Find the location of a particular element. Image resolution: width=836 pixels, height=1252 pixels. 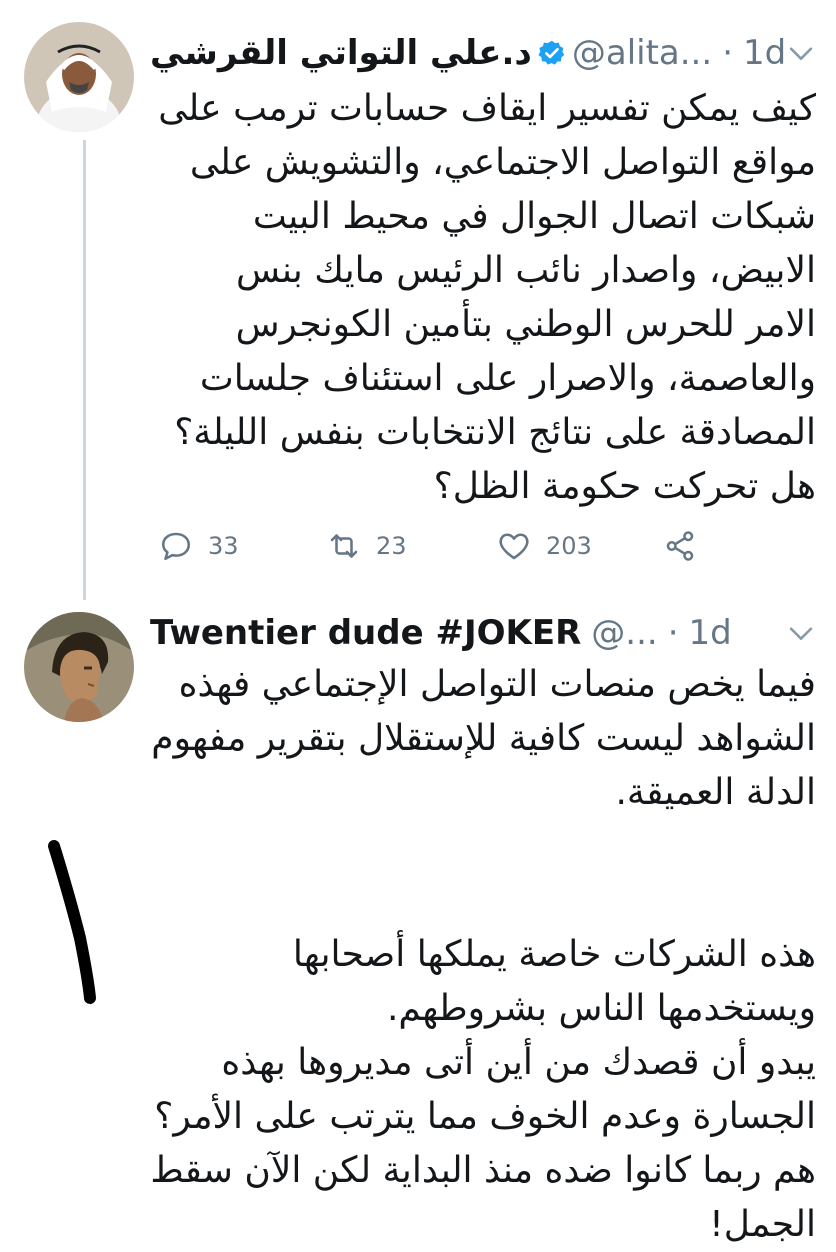

reply-count: 33 is located at coordinates (223, 546).